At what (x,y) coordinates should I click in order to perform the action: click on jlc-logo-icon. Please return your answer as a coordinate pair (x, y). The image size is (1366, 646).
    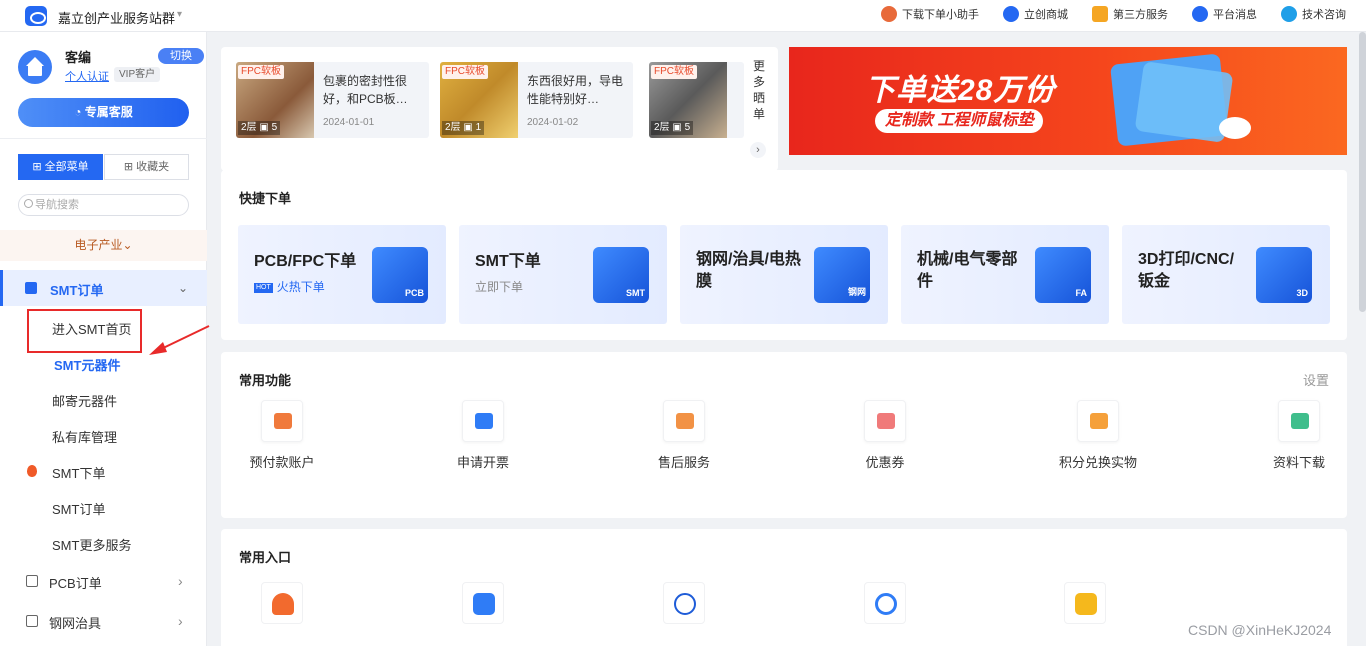
    Looking at the image, I should click on (36, 16).